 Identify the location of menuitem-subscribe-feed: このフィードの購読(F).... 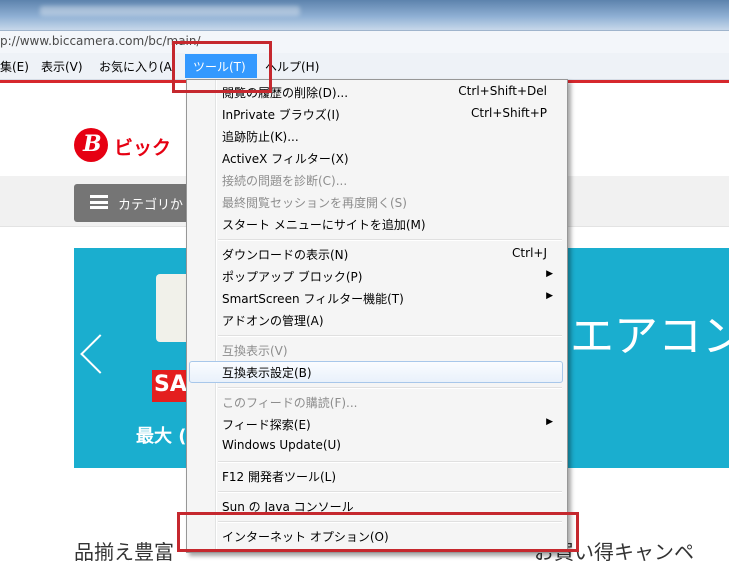
(290, 403).